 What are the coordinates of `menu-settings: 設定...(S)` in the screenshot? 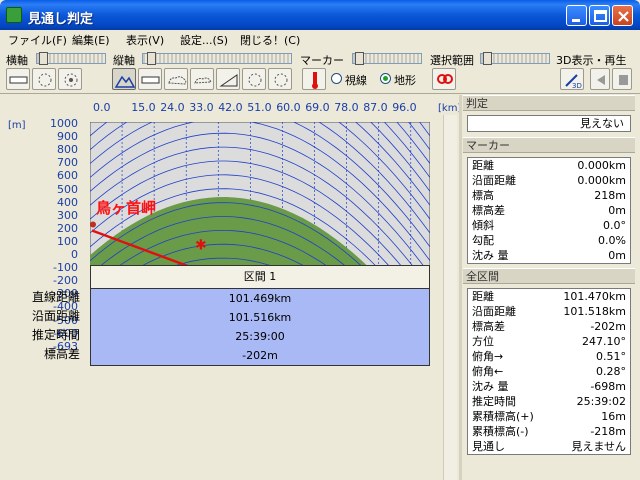 It's located at (204, 40).